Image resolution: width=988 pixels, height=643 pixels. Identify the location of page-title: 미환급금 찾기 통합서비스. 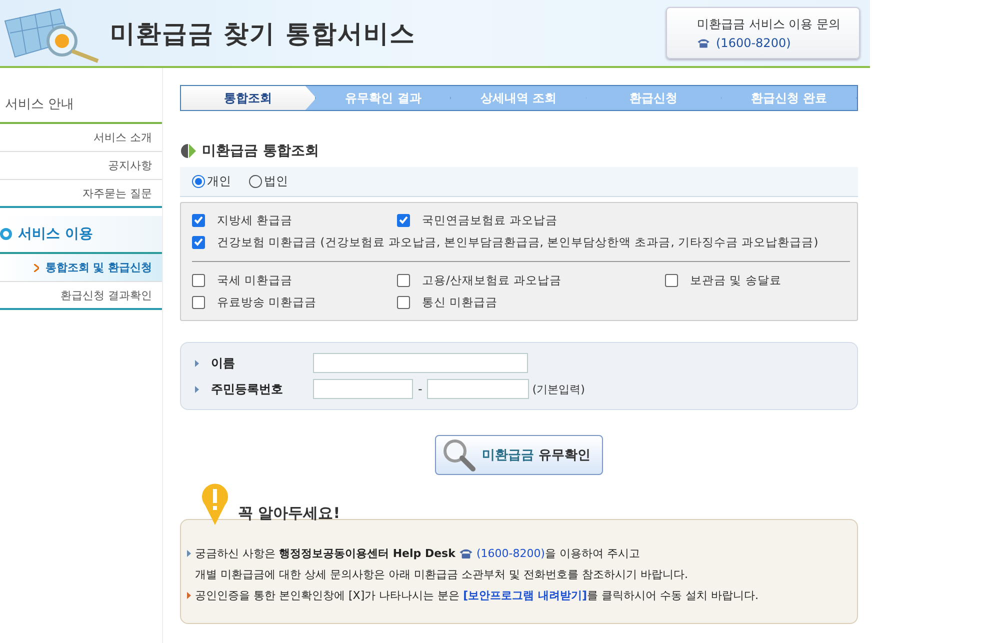
(263, 34).